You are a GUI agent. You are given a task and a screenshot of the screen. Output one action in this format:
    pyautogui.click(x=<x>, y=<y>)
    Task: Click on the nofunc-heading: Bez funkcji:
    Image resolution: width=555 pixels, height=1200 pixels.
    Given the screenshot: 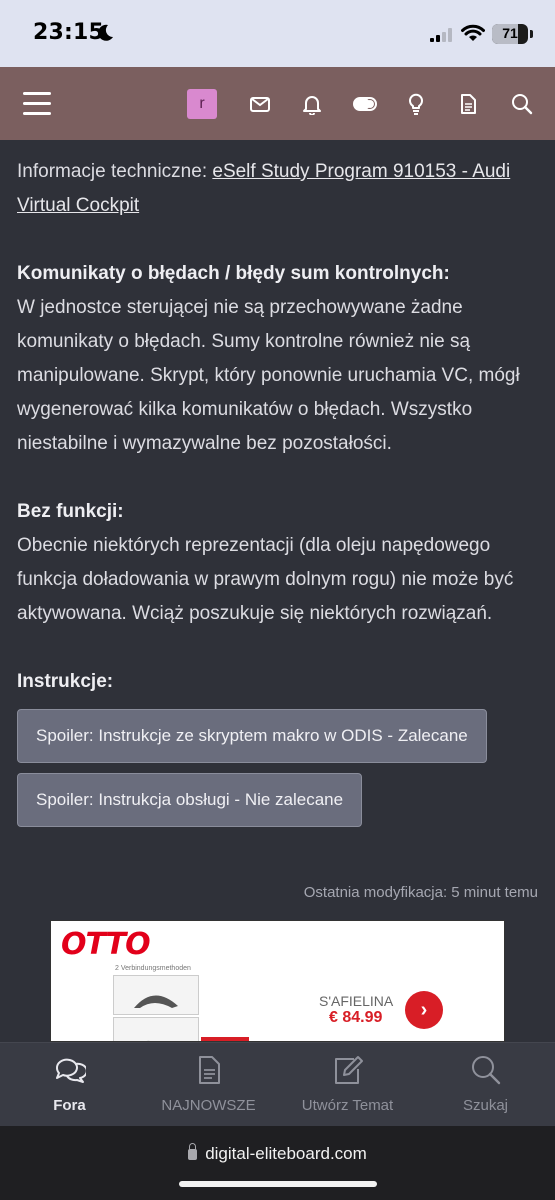 What is the action you would take?
    pyautogui.click(x=279, y=512)
    